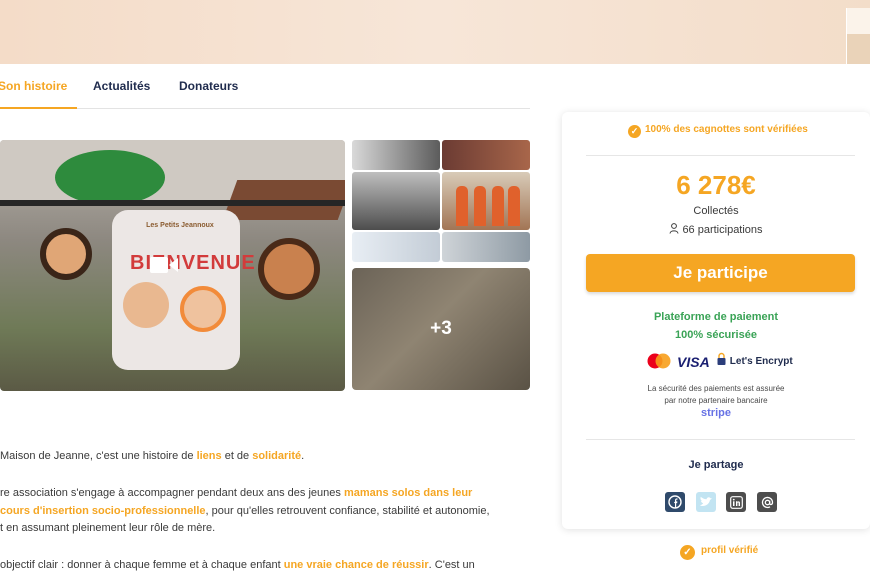 This screenshot has height=575, width=870. I want to click on amount-collected: 6 278€, so click(716, 185).